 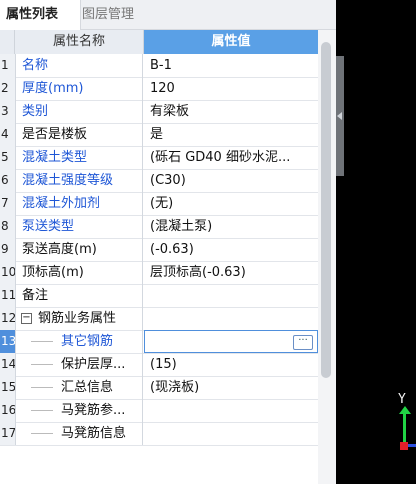 What do you see at coordinates (79, 157) in the screenshot?
I see `property-name: 混凝土类型` at bounding box center [79, 157].